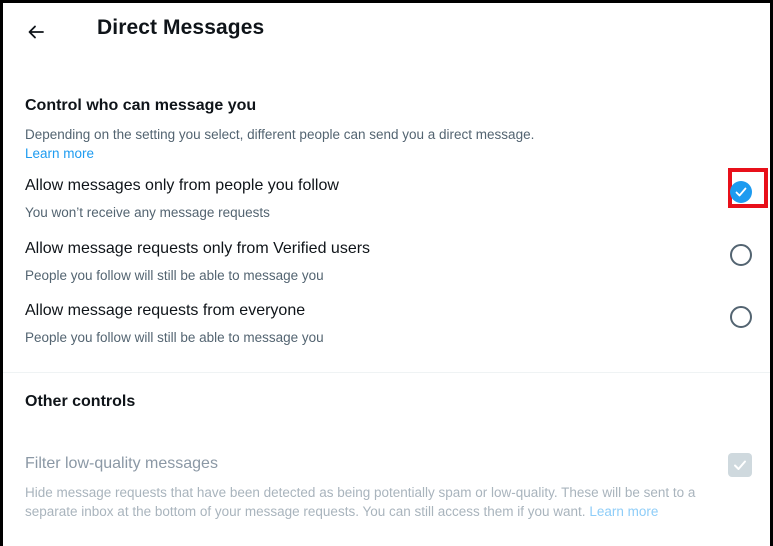  What do you see at coordinates (59, 153) in the screenshot?
I see `learn-more-link: Learn more` at bounding box center [59, 153].